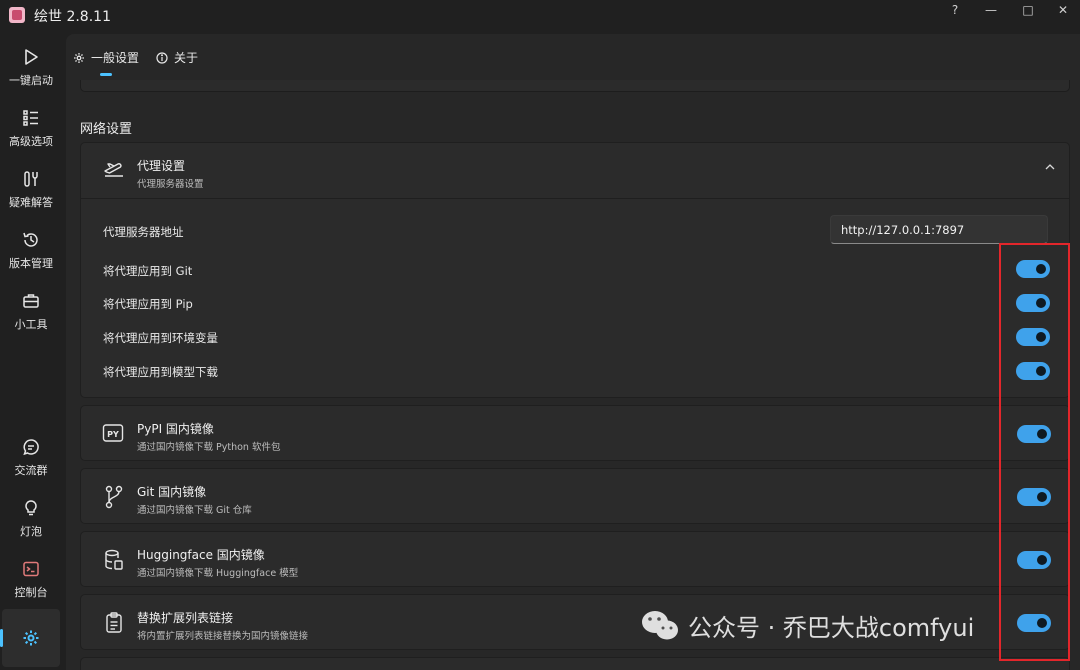 This screenshot has width=1080, height=670. Describe the element at coordinates (31, 310) in the screenshot. I see `sidebar-item-tools: 小工具` at that location.